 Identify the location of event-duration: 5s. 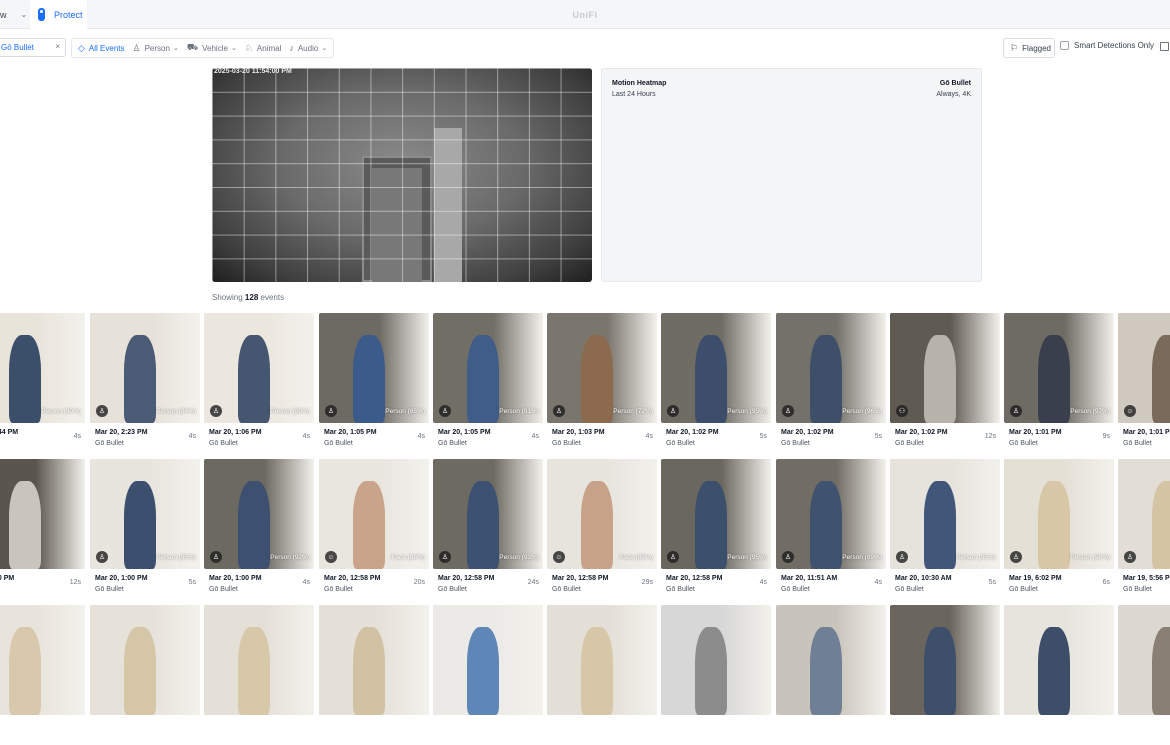
(763, 436).